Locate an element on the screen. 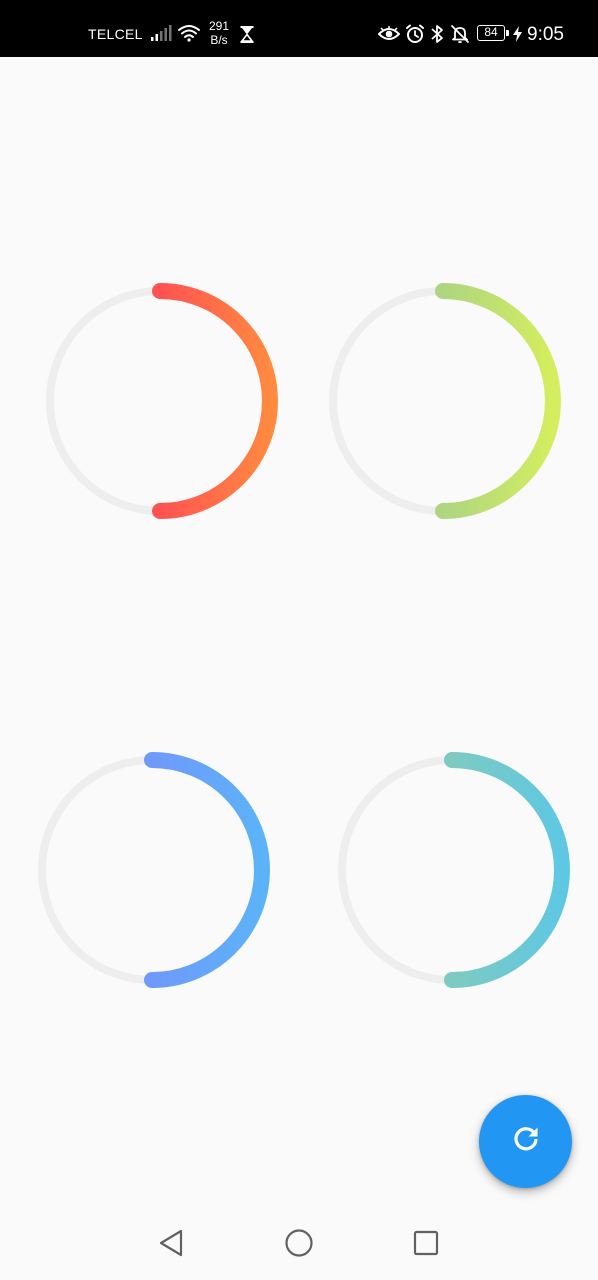  back-icon is located at coordinates (171, 1245).